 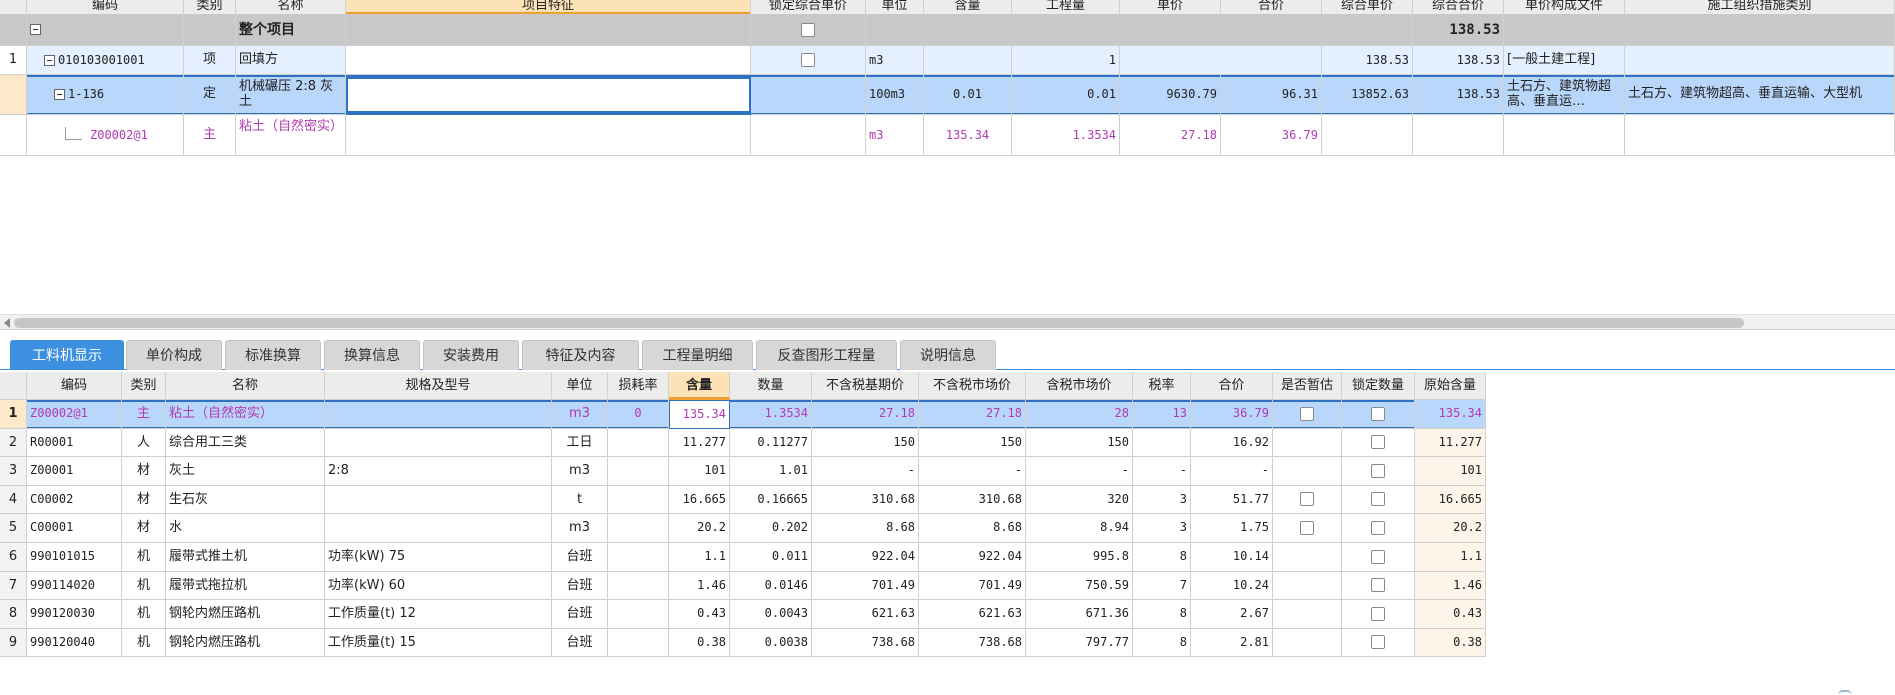 I want to click on quota-feature-input, so click(x=548, y=95).